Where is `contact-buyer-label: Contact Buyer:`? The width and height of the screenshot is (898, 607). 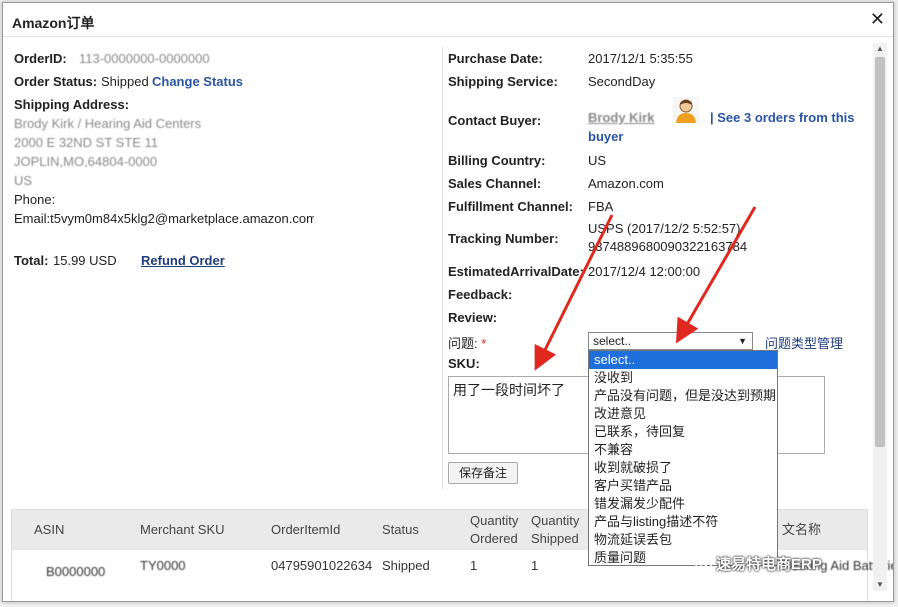 contact-buyer-label: Contact Buyer: is located at coordinates (495, 120).